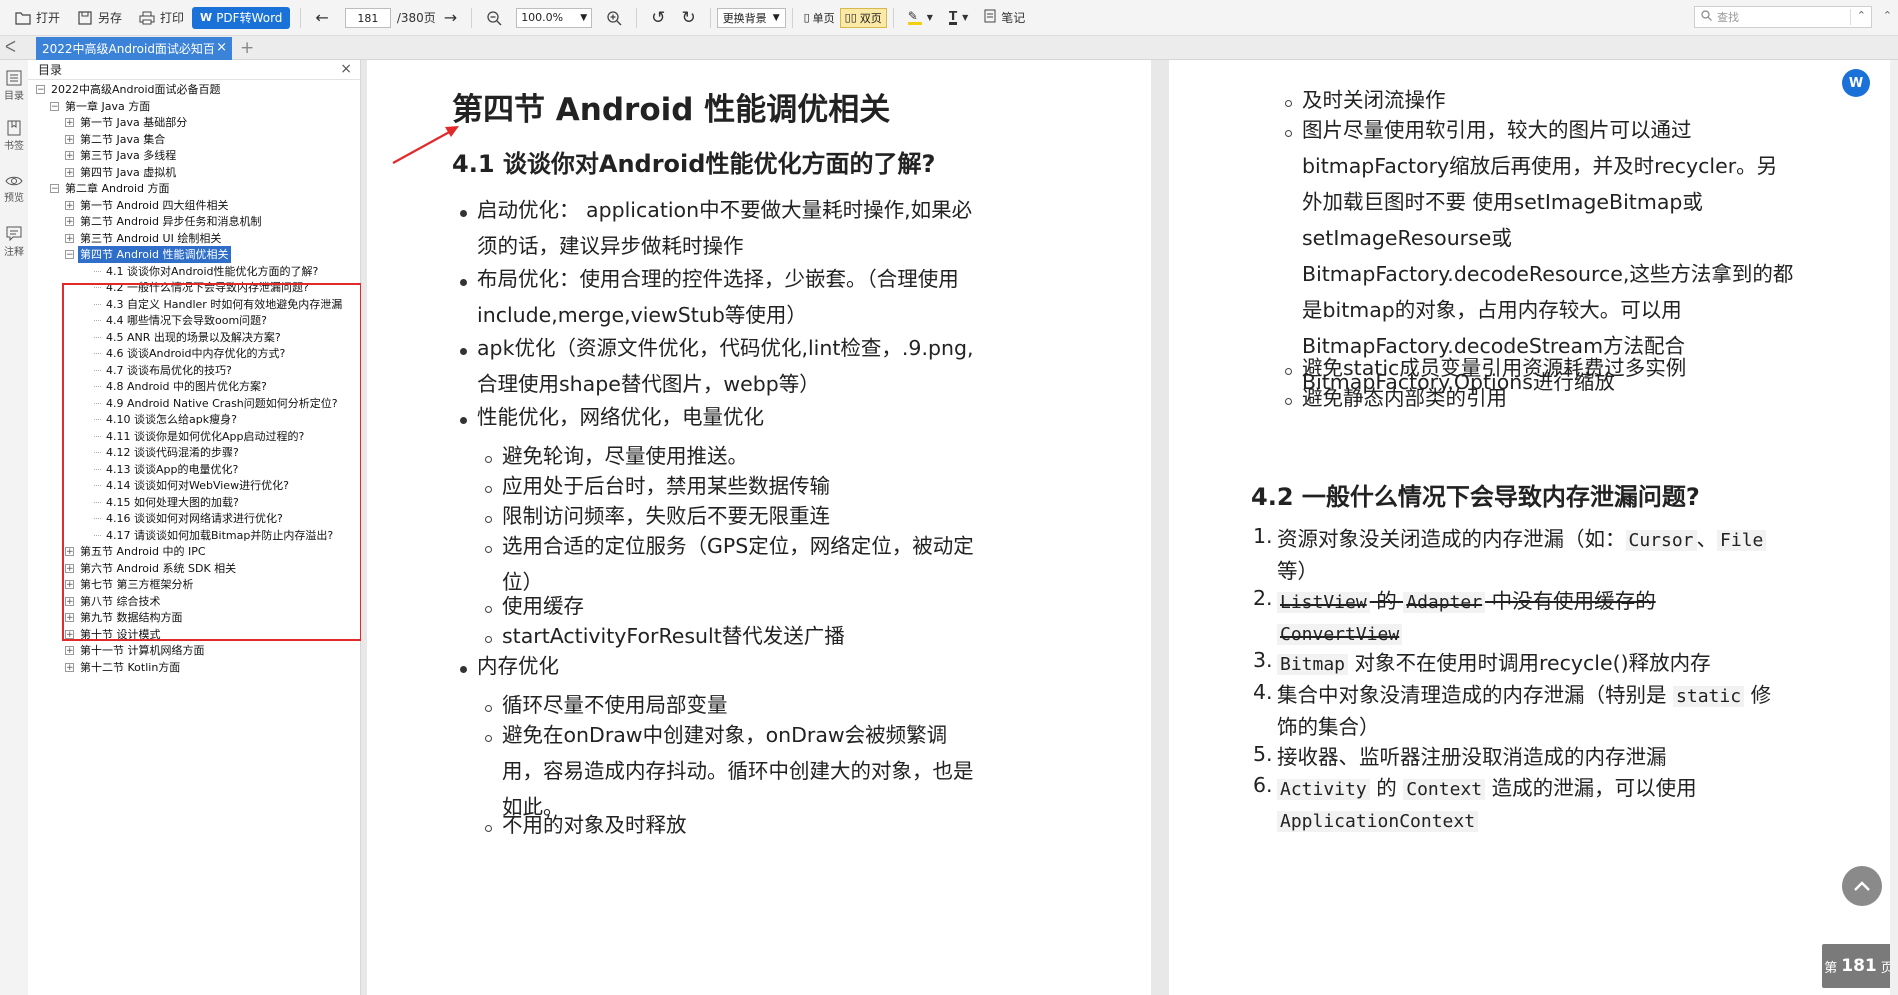 The width and height of the screenshot is (1898, 995). What do you see at coordinates (121, 172) in the screenshot?
I see `outline-item: + 第四节 Java 虚拟机` at bounding box center [121, 172].